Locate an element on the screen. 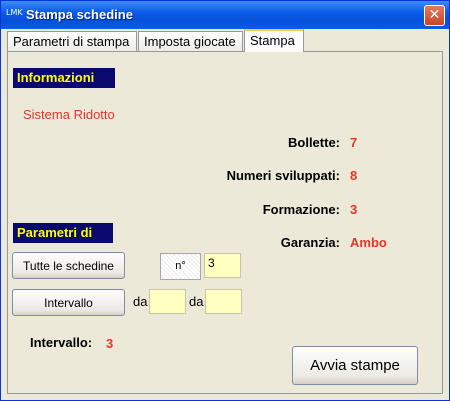  bollette-value: 7 is located at coordinates (354, 142).